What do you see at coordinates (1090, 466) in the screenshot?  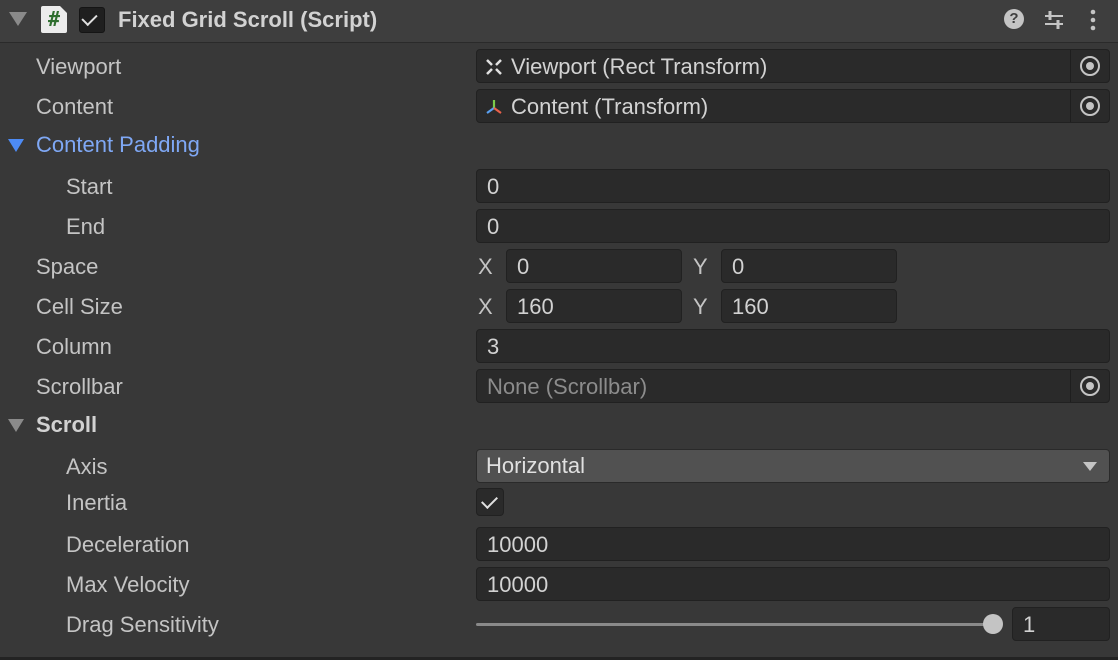 I see `chevron-down-icon` at bounding box center [1090, 466].